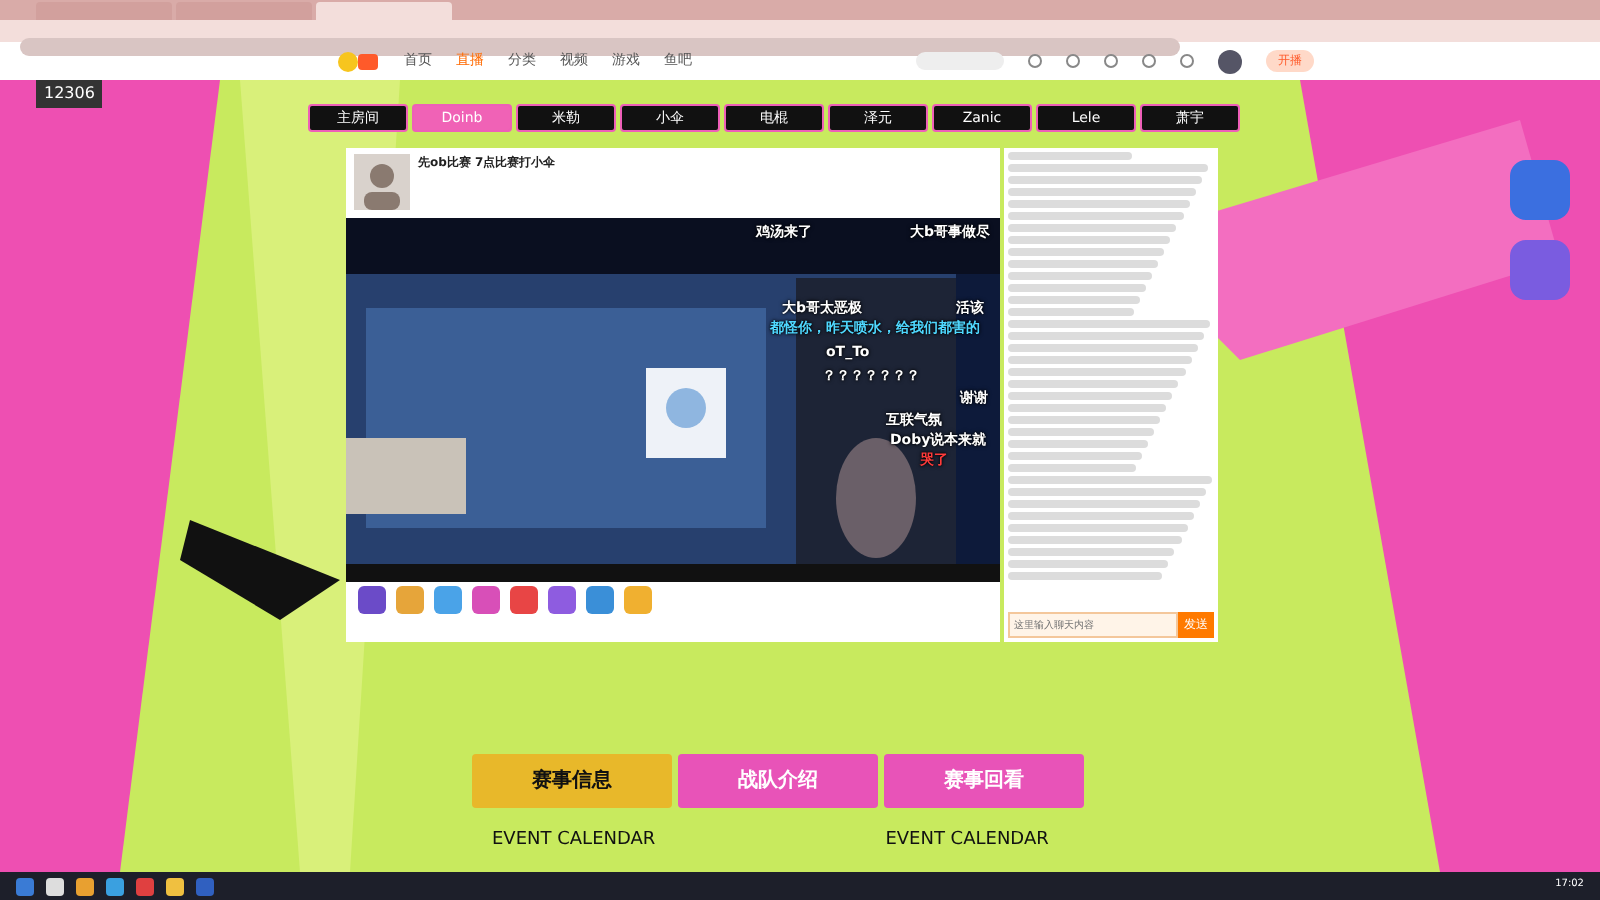  What do you see at coordinates (382, 182) in the screenshot?
I see `streamer-avatar-icon` at bounding box center [382, 182].